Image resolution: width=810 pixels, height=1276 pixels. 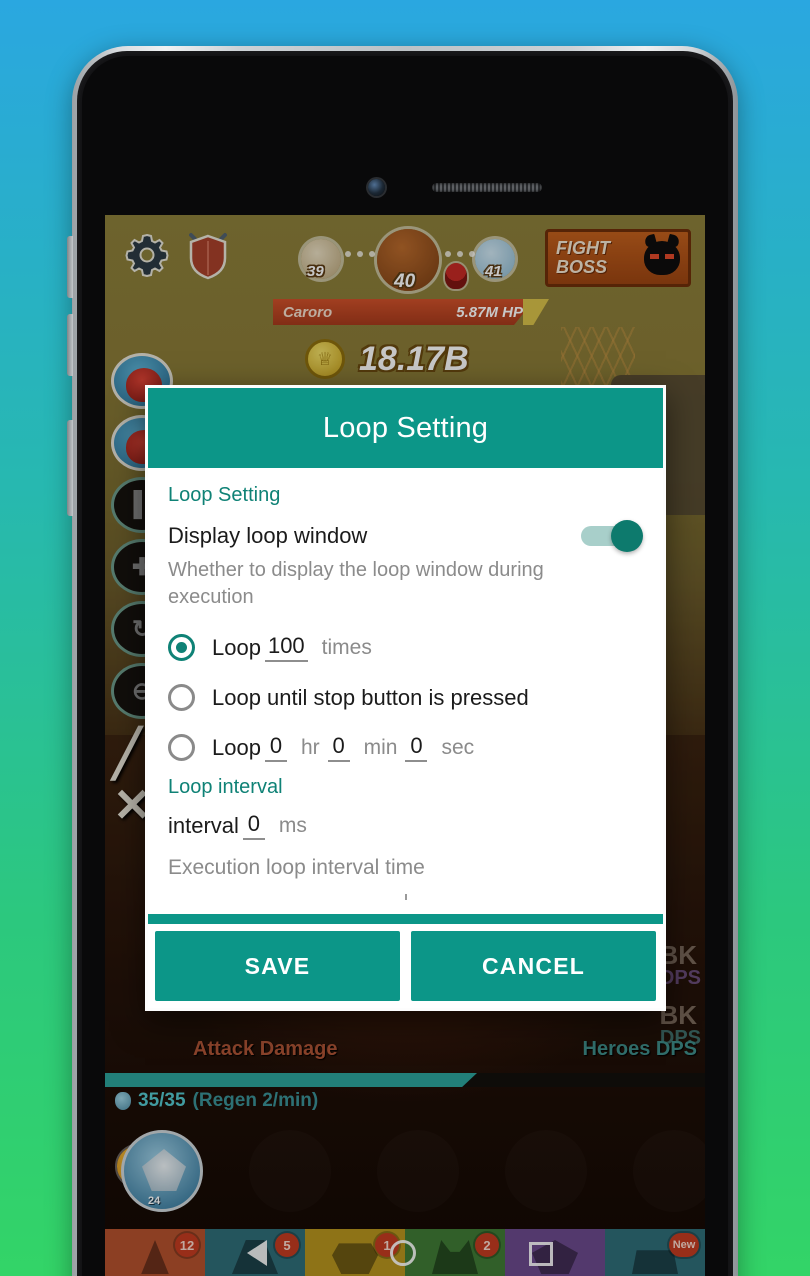 I want to click on interval-label: interval, so click(x=203, y=825).